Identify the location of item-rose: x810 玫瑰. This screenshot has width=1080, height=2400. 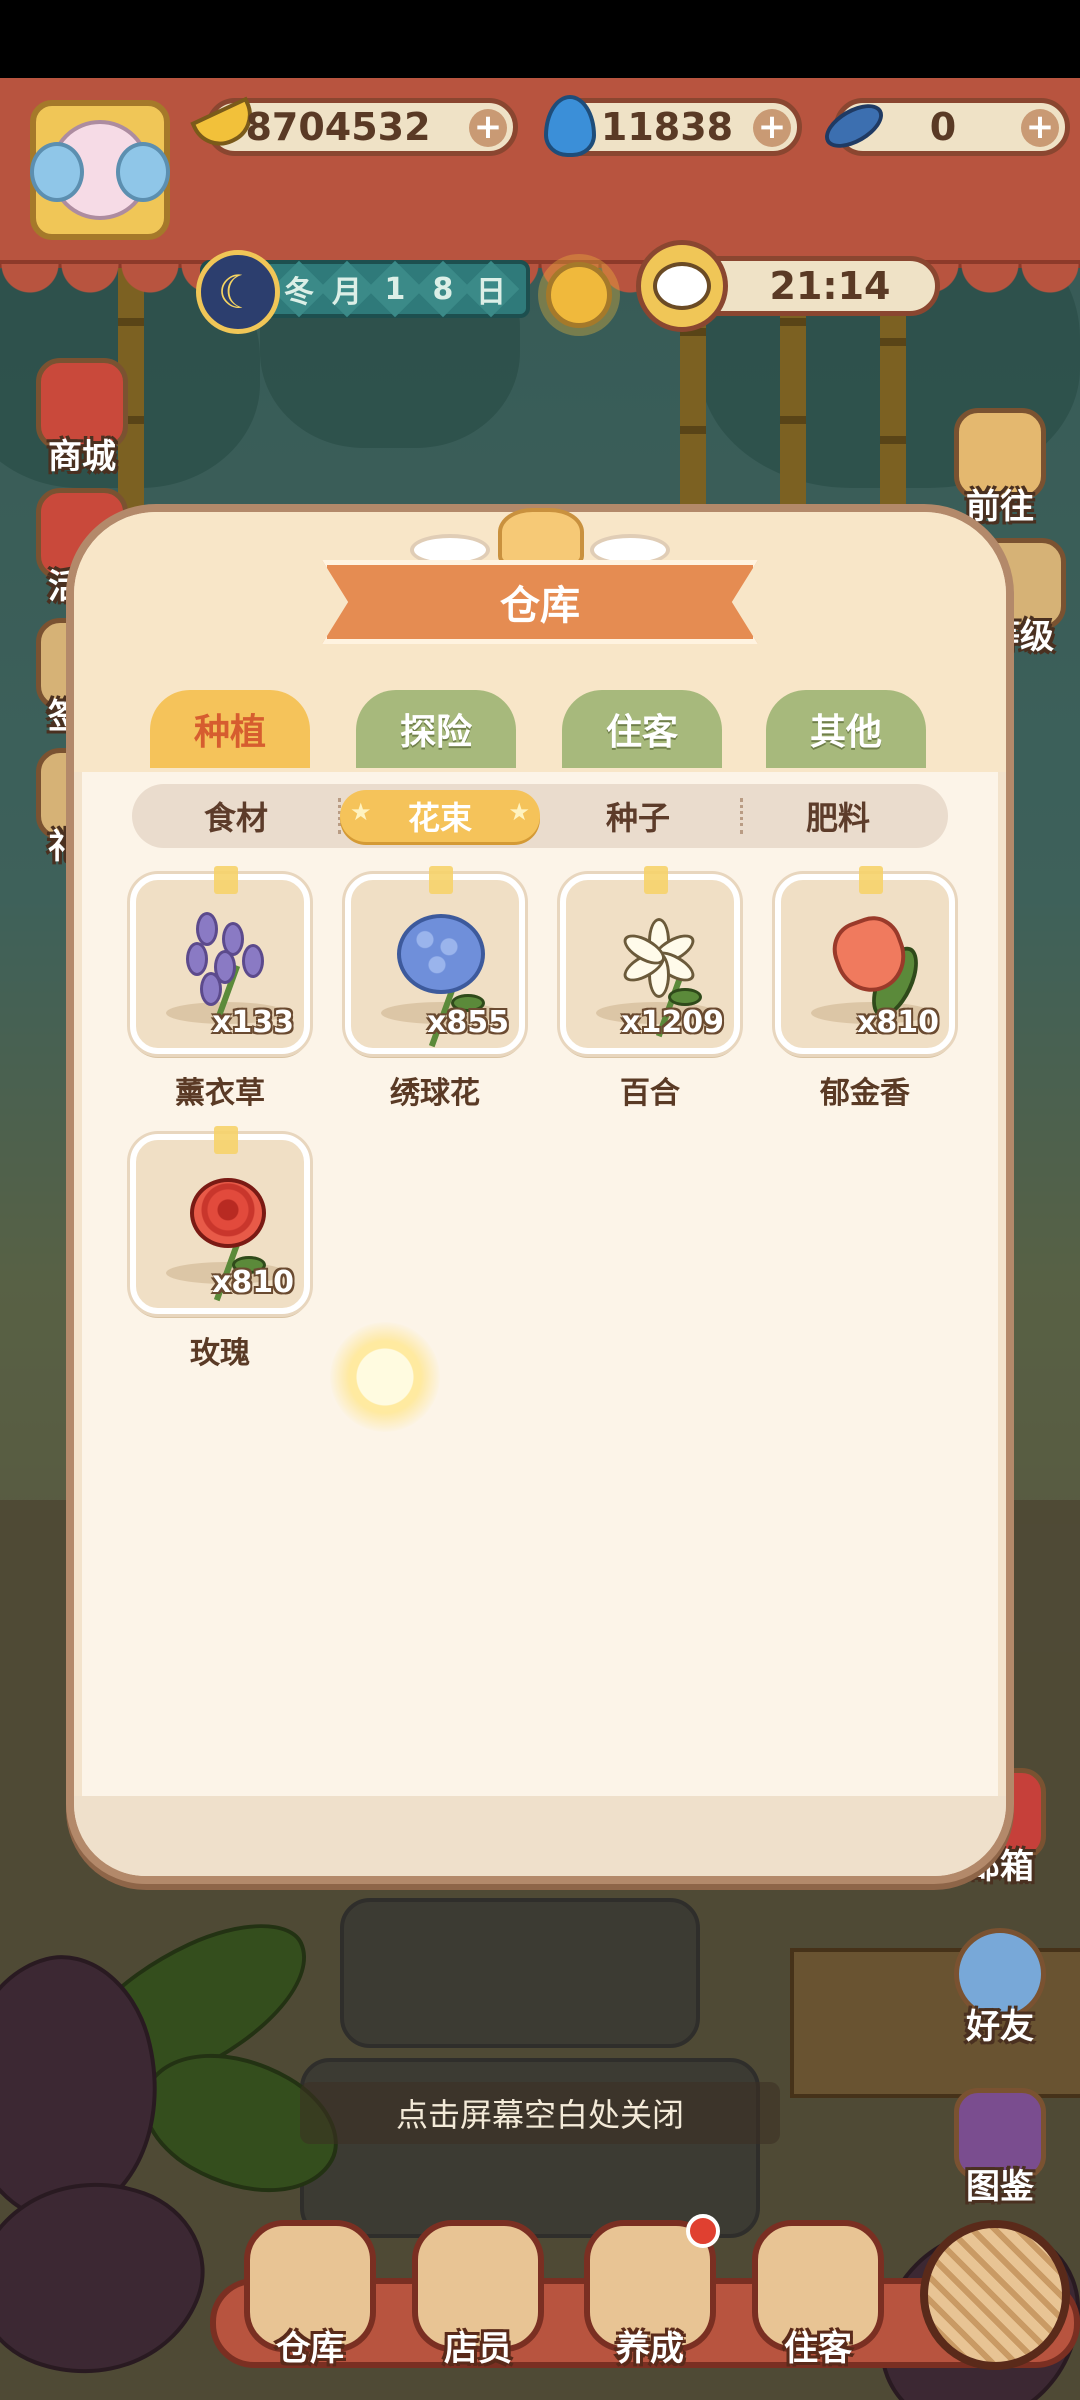
(220, 1249).